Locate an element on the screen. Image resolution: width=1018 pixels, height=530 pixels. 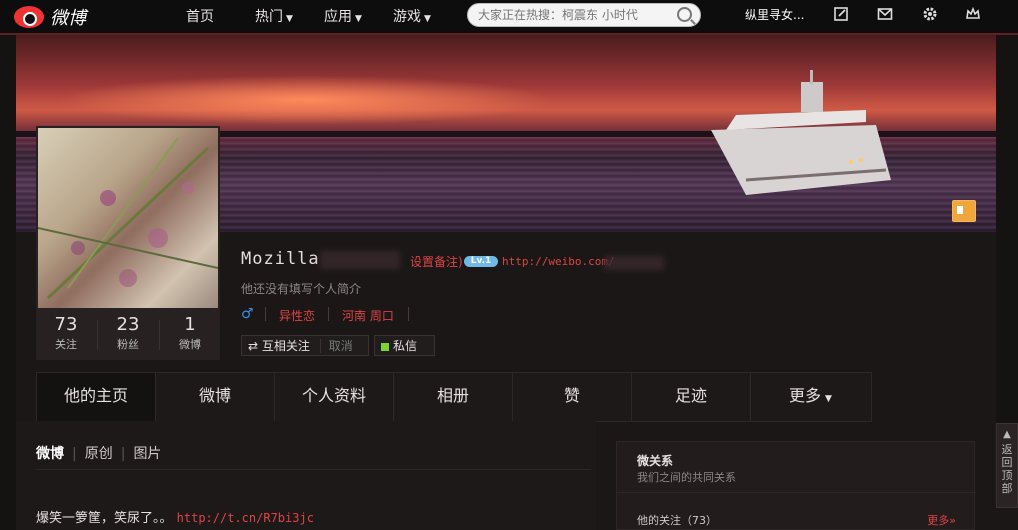
left-background-strip is located at coordinates (8, 282).